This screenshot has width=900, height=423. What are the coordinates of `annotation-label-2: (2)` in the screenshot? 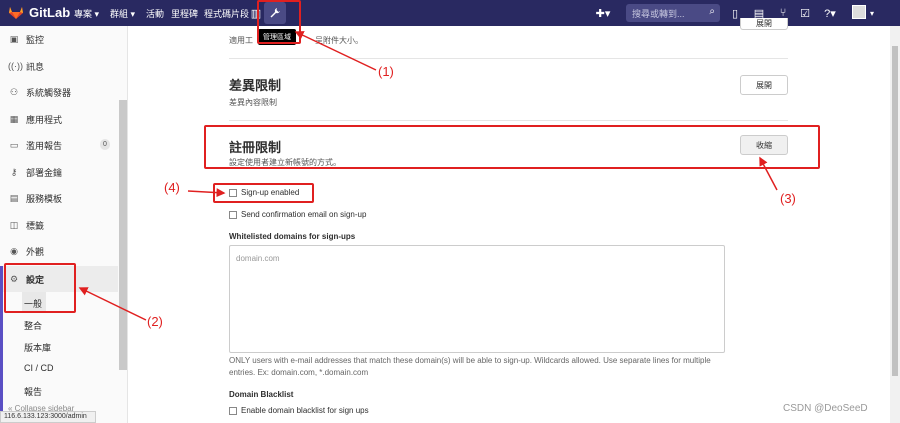 It's located at (155, 321).